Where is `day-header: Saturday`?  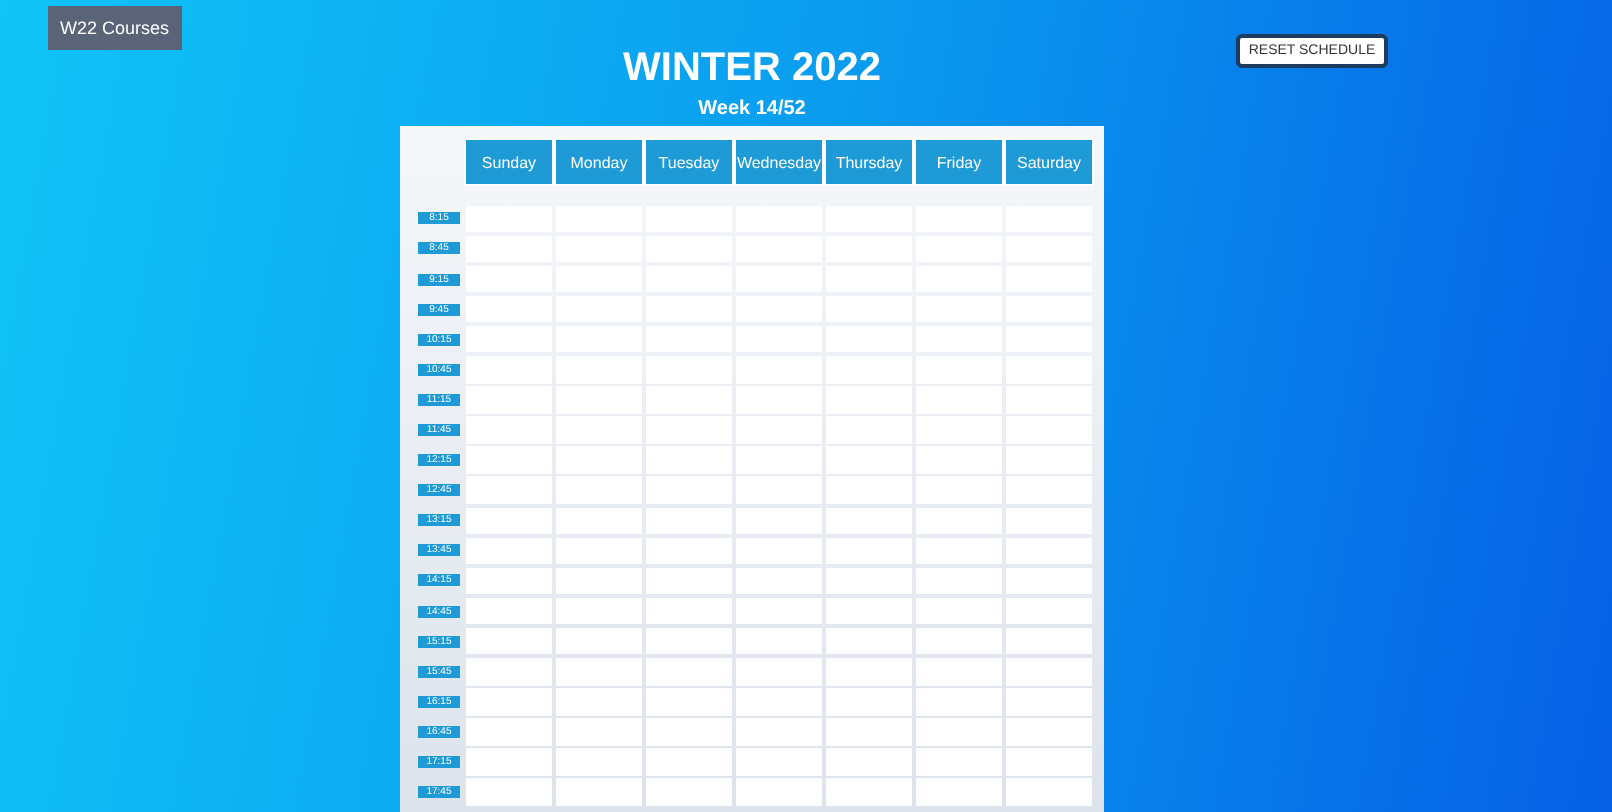
day-header: Saturday is located at coordinates (1049, 162).